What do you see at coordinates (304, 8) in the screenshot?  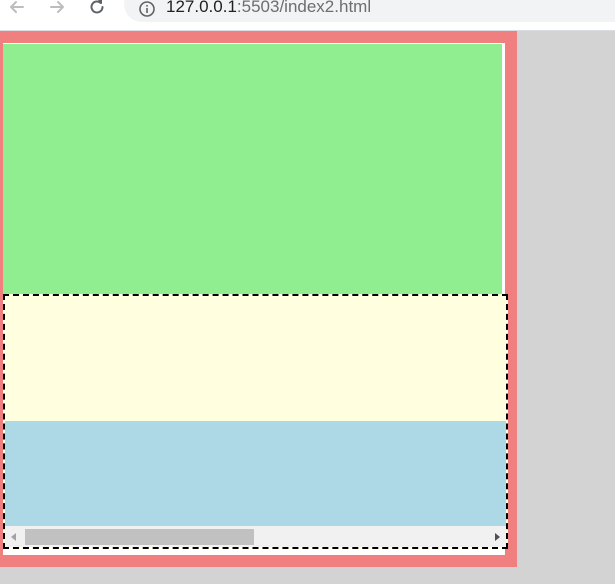 I see `url-path: :5503/index2.html` at bounding box center [304, 8].